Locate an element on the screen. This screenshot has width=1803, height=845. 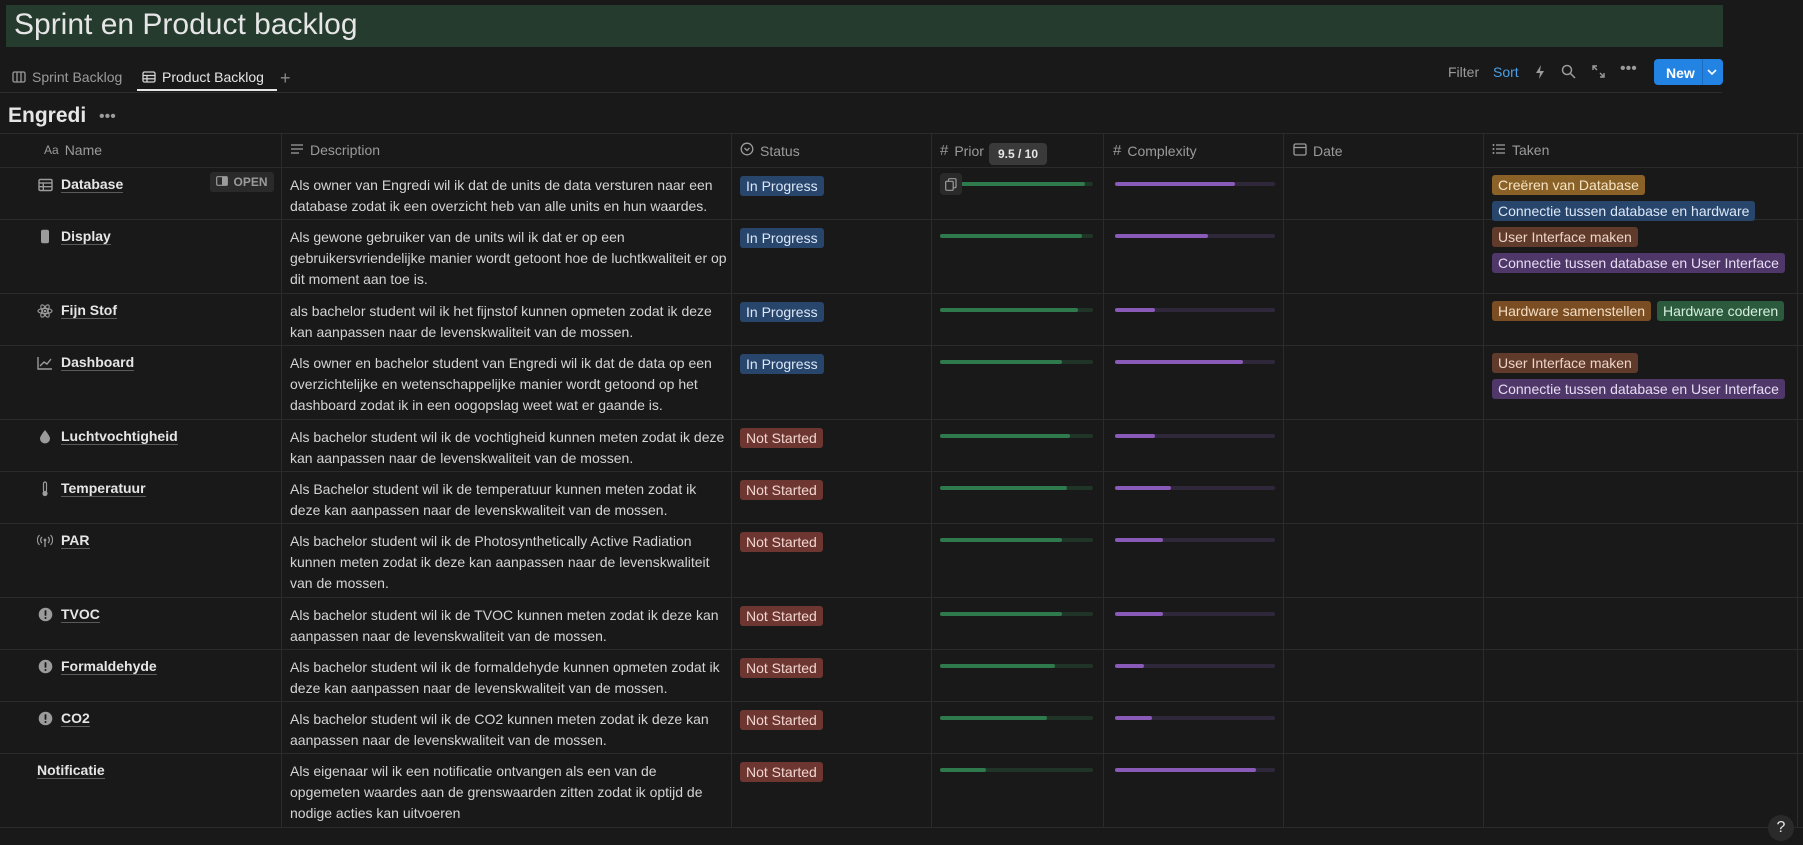
row-name: PAR is located at coordinates (63, 540).